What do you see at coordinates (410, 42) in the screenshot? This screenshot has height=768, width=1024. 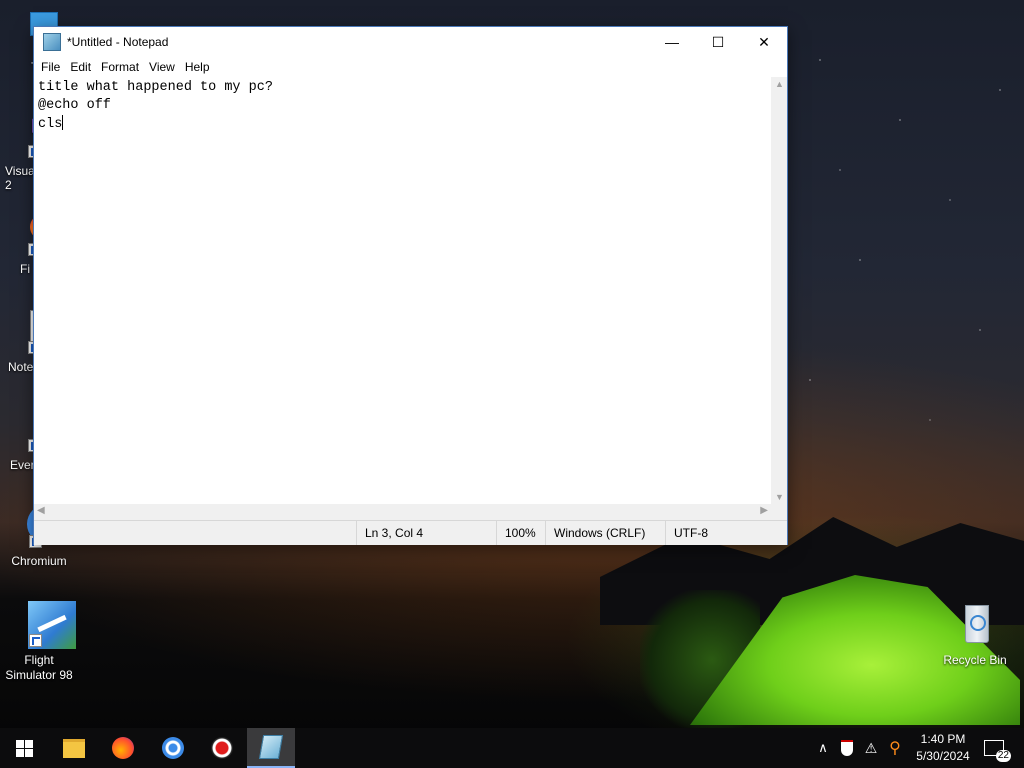 I see `title-bar: *Untitled - Notepad — ☐ ✕` at bounding box center [410, 42].